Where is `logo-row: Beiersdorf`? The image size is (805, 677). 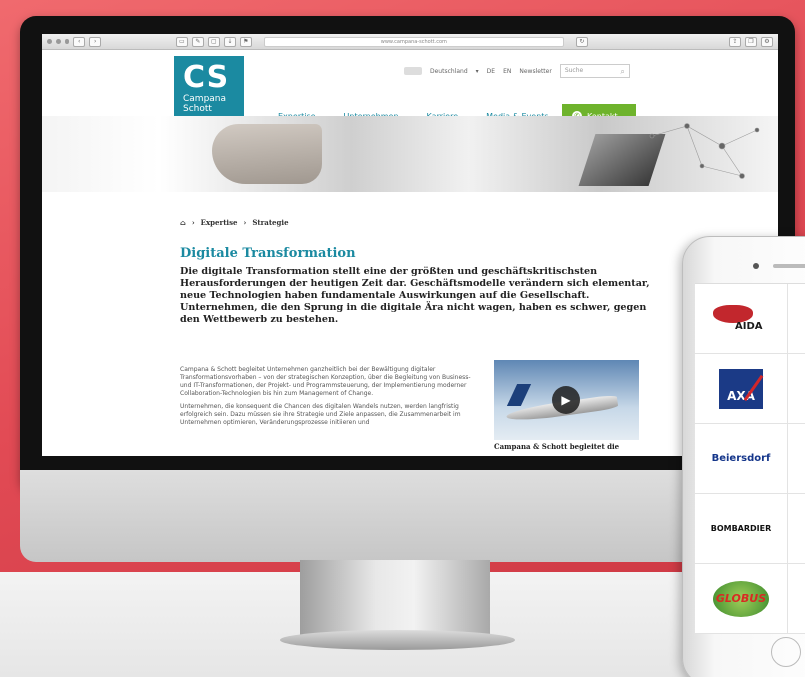
logo-row: Beiersdorf is located at coordinates (750, 458).